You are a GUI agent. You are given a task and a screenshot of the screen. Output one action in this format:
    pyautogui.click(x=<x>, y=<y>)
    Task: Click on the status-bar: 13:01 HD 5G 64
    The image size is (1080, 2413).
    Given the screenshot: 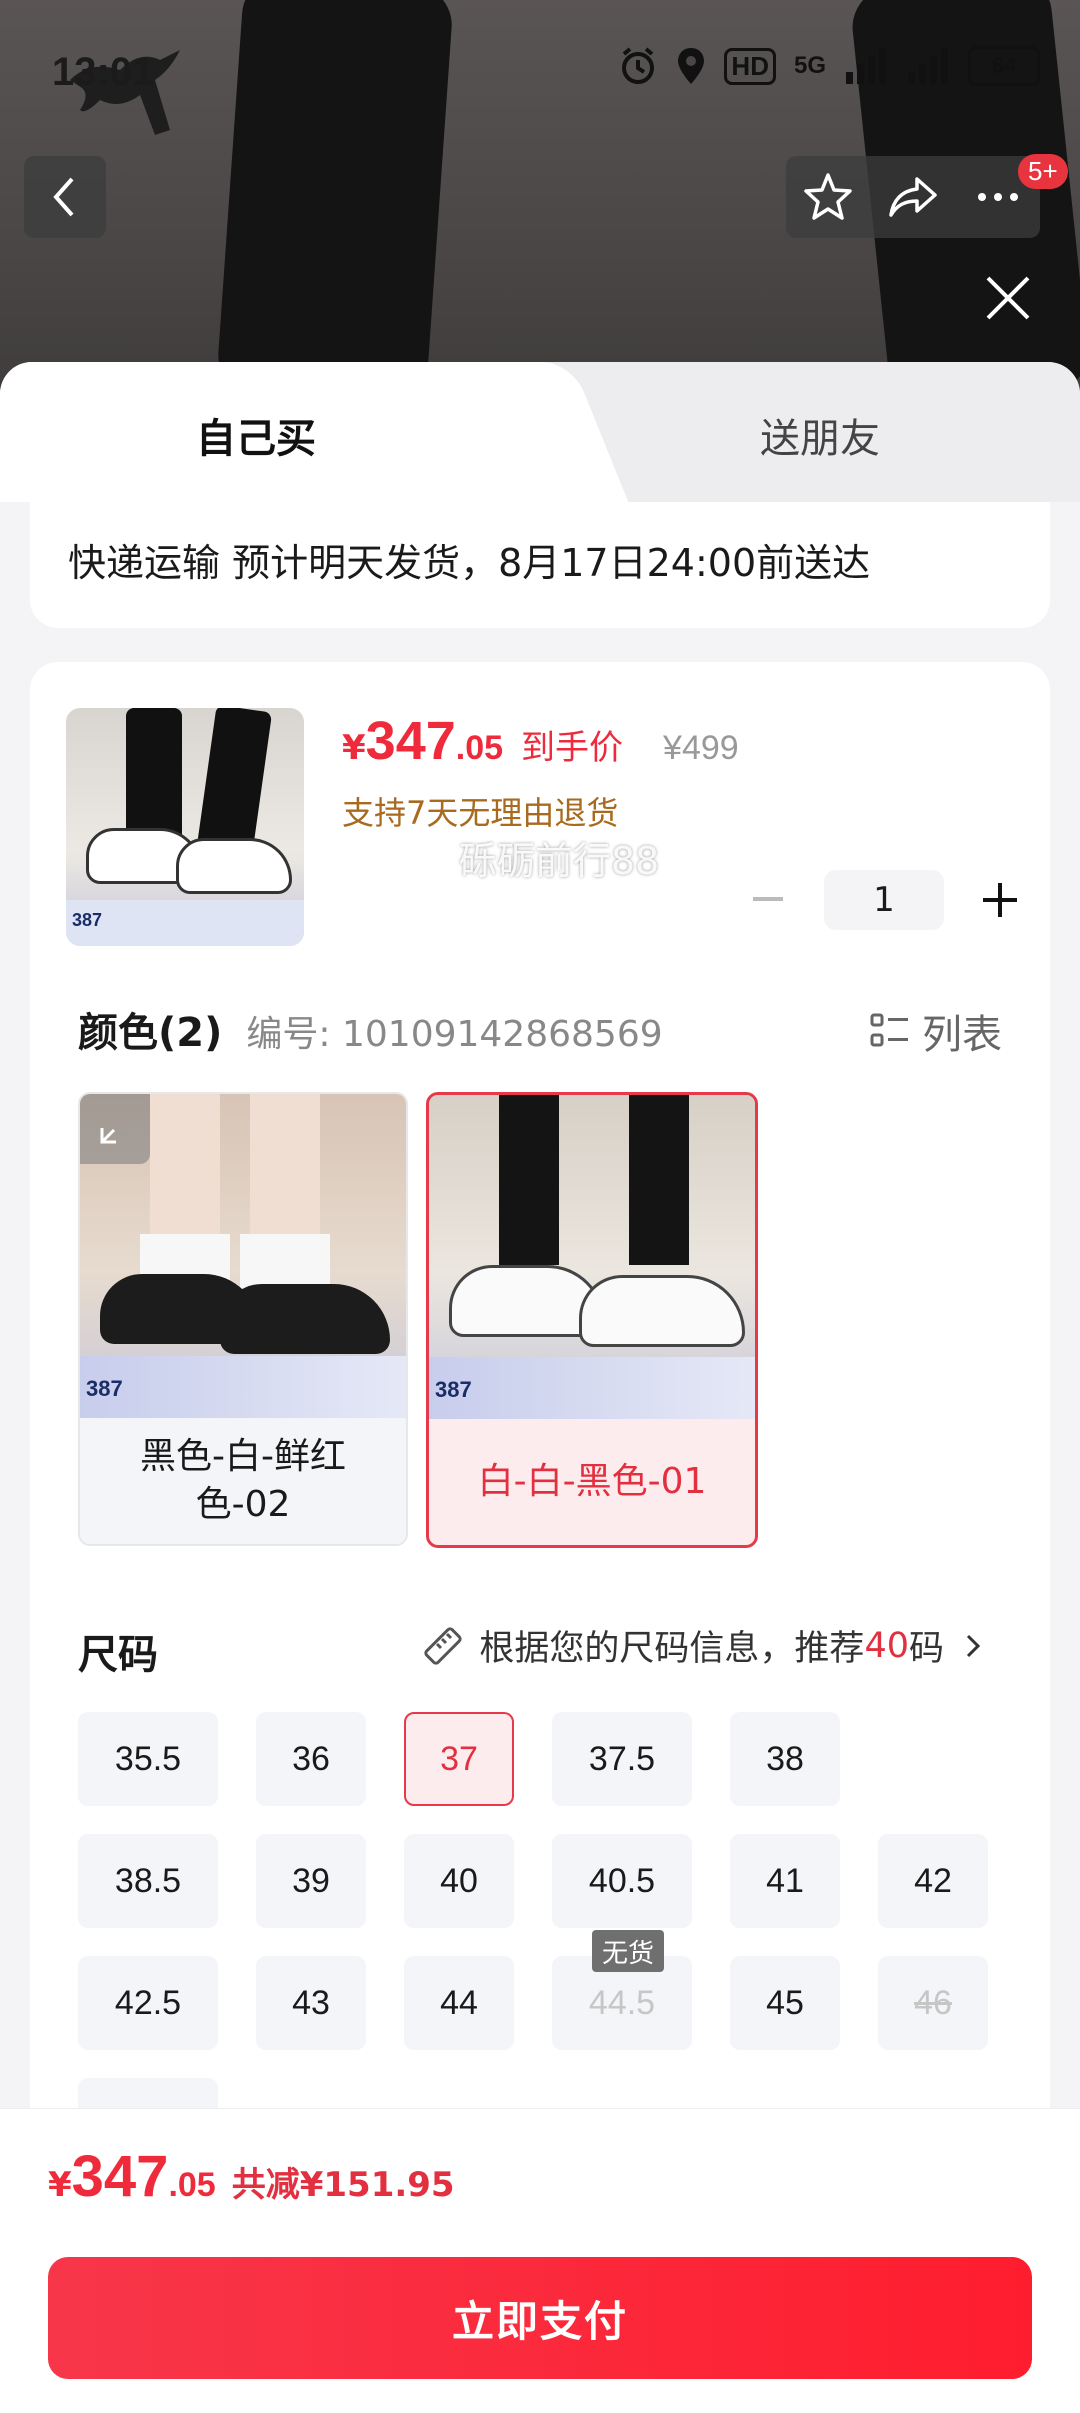 What is the action you would take?
    pyautogui.click(x=540, y=70)
    